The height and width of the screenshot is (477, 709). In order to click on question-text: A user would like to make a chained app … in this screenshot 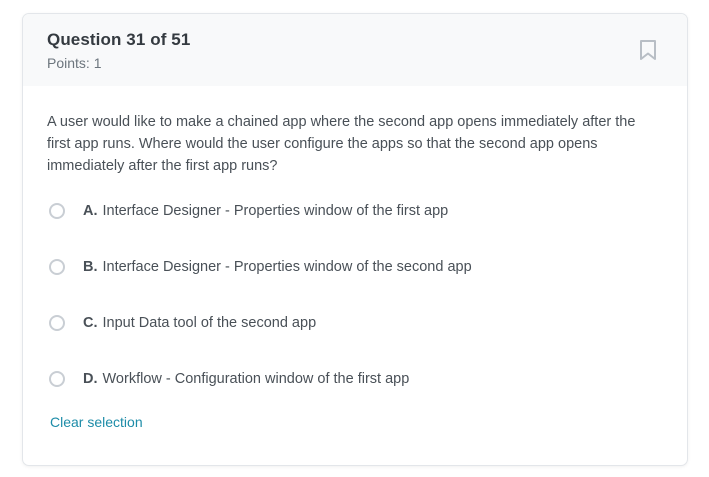, I will do `click(341, 144)`.